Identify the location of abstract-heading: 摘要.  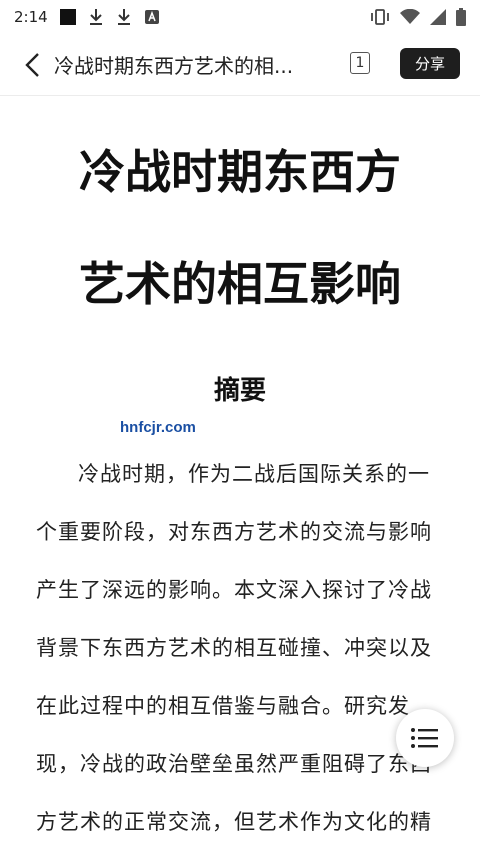
(239, 391).